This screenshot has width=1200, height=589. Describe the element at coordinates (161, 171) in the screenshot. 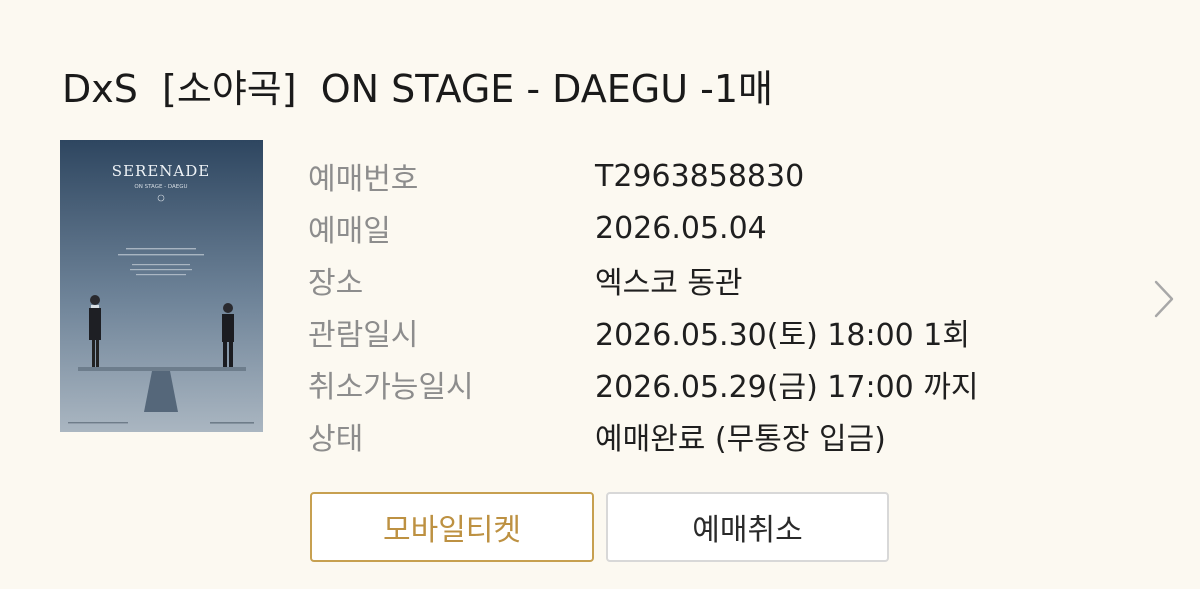

I see `poster-heading: SERENADE` at that location.